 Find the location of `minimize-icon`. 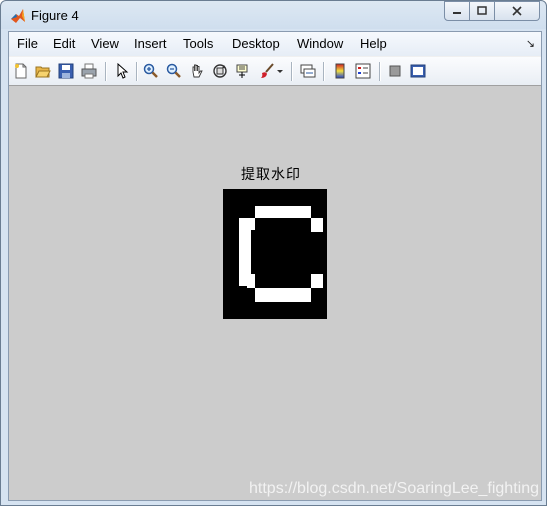

minimize-icon is located at coordinates (457, 11).